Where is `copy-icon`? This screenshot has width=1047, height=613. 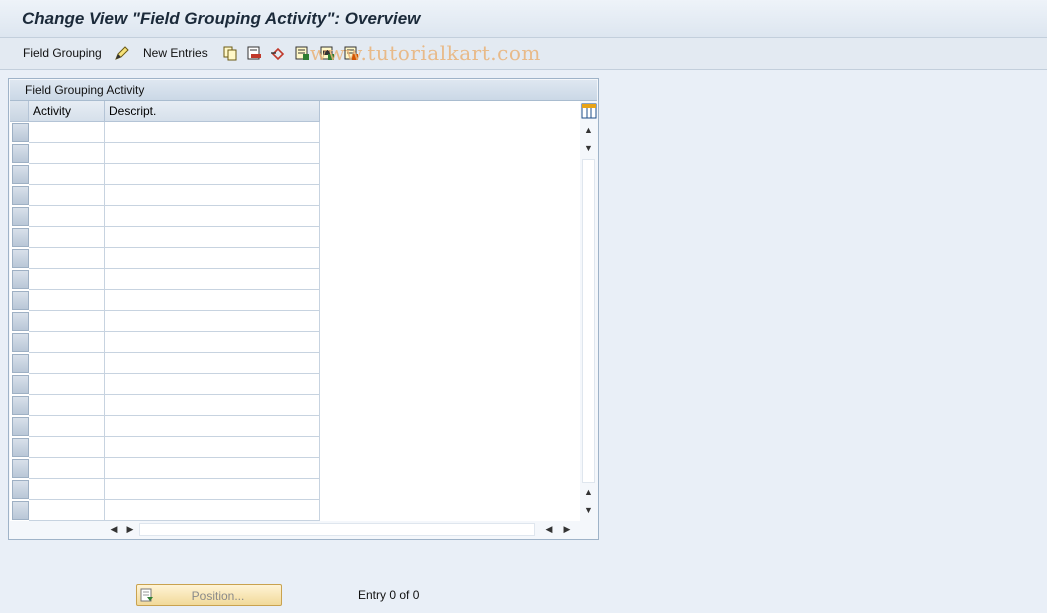
copy-icon is located at coordinates (230, 53).